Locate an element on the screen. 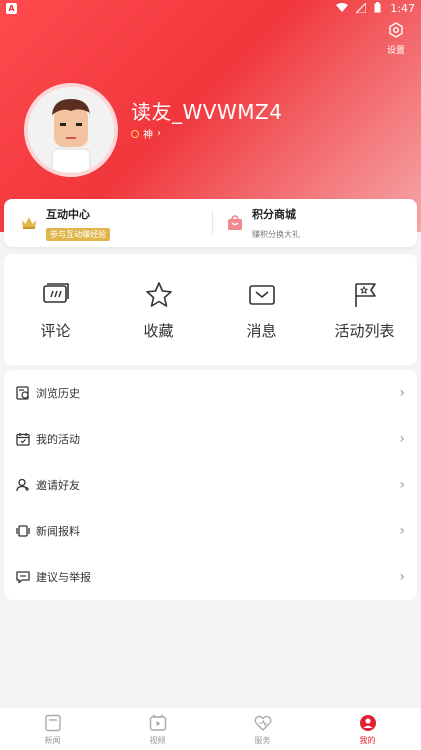 The height and width of the screenshot is (750, 421). service-heart-icon is located at coordinates (262, 723).